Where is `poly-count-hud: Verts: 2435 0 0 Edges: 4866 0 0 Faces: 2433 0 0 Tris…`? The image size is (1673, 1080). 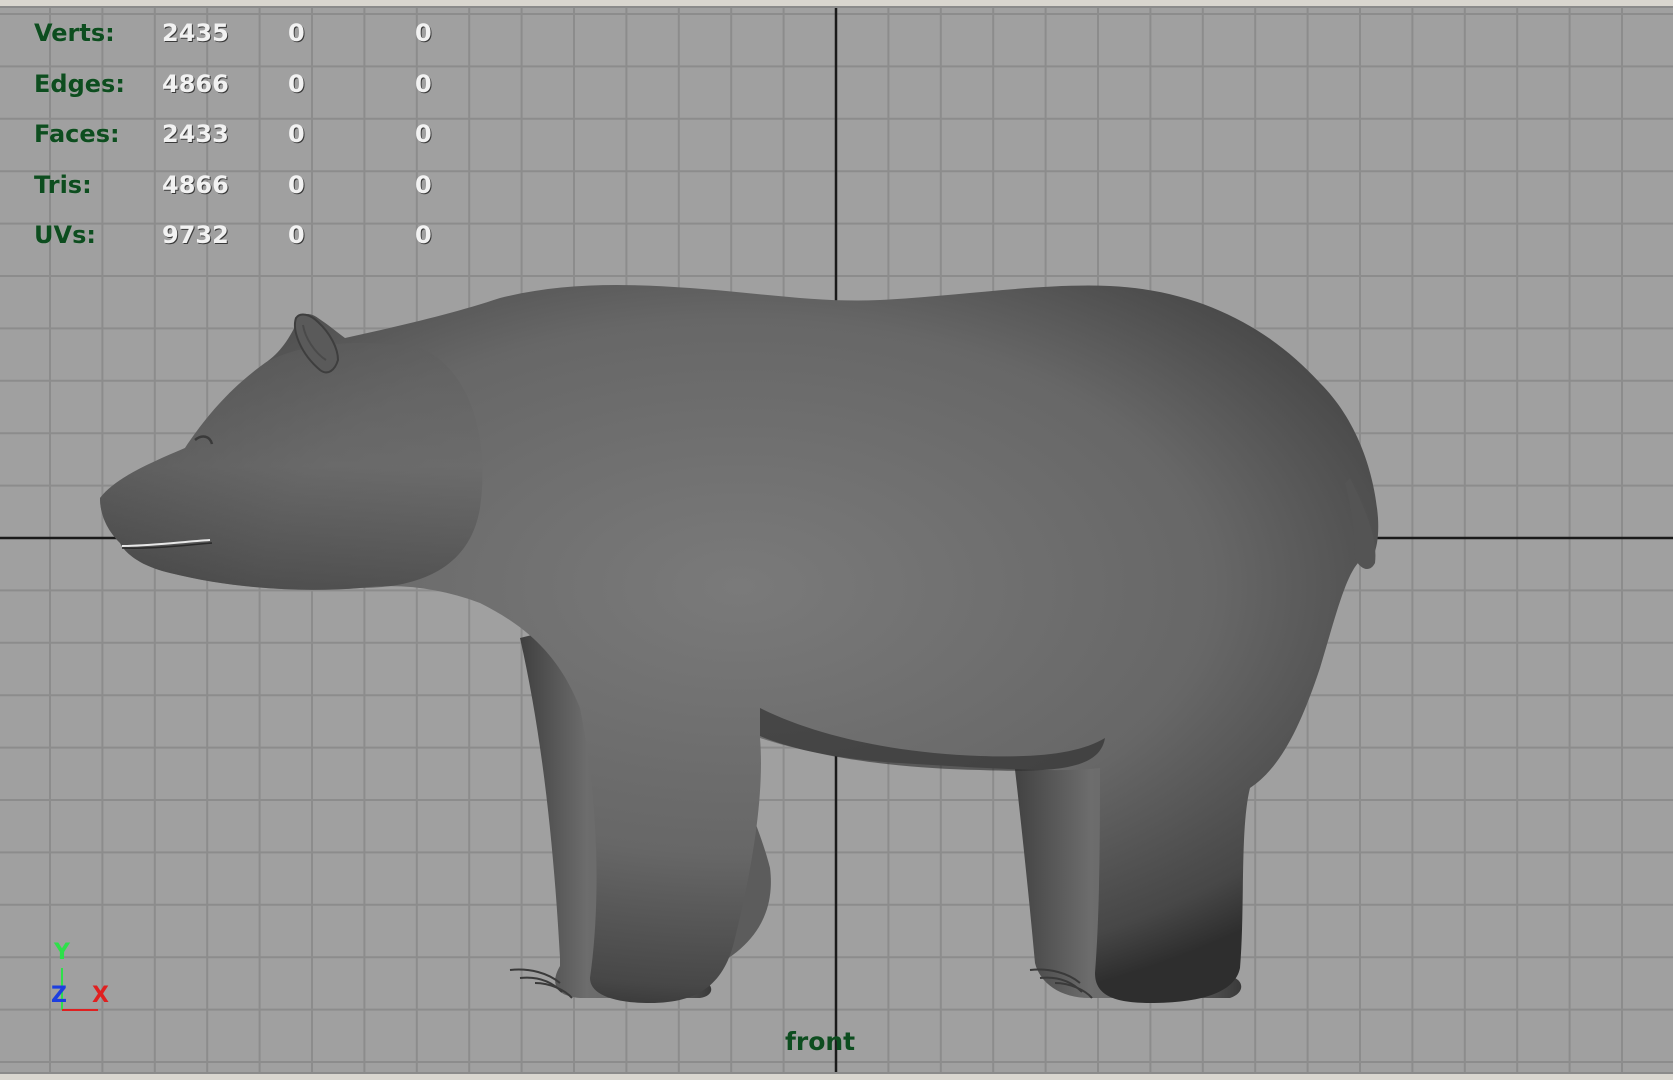
poly-count-hud: Verts: 2435 0 0 Edges: 4866 0 0 Faces: 2433 0 0 Tris… is located at coordinates (254, 134).